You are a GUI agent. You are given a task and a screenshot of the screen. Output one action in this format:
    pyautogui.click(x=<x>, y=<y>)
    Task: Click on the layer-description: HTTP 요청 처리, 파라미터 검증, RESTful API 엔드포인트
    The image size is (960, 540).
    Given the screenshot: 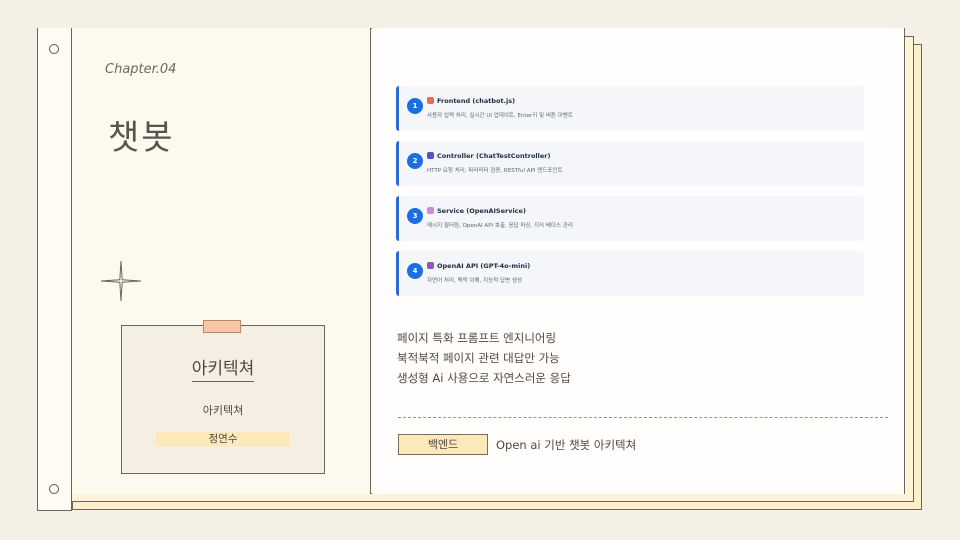 What is the action you would take?
    pyautogui.click(x=495, y=171)
    